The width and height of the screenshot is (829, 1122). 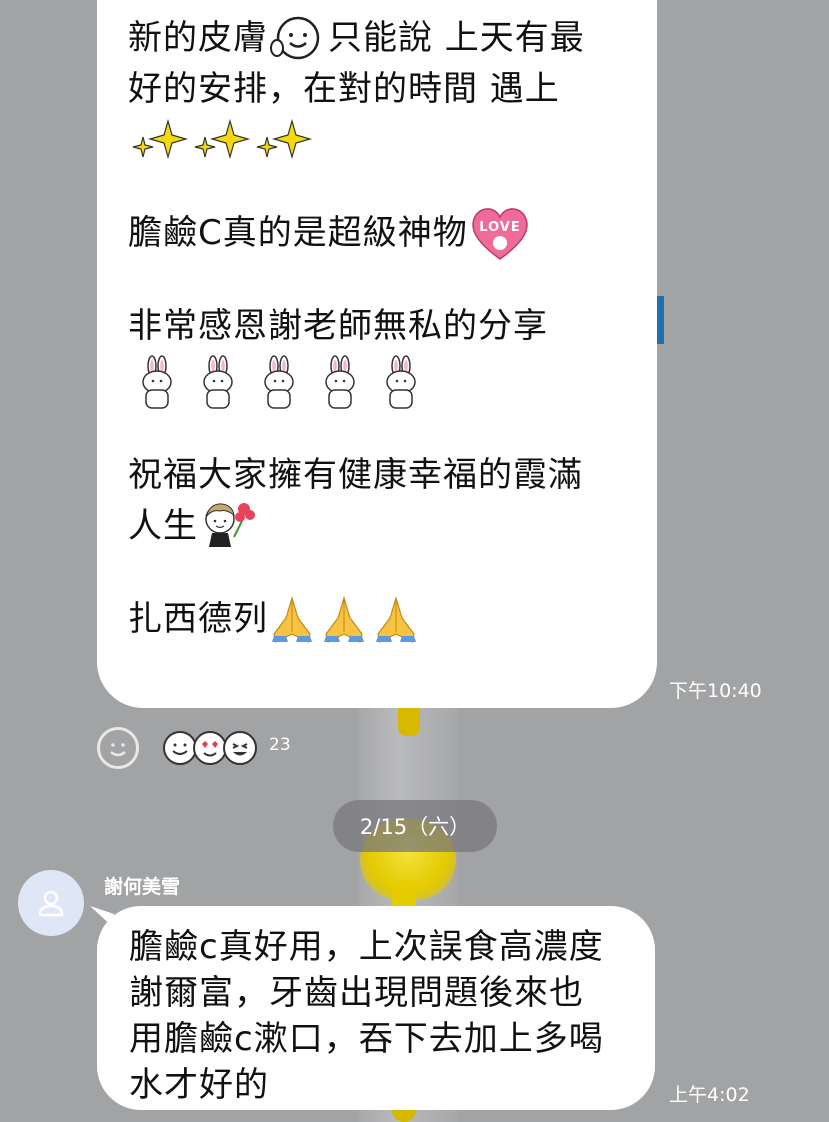 What do you see at coordinates (415, 826) in the screenshot?
I see `date-separator: 2/15（六）` at bounding box center [415, 826].